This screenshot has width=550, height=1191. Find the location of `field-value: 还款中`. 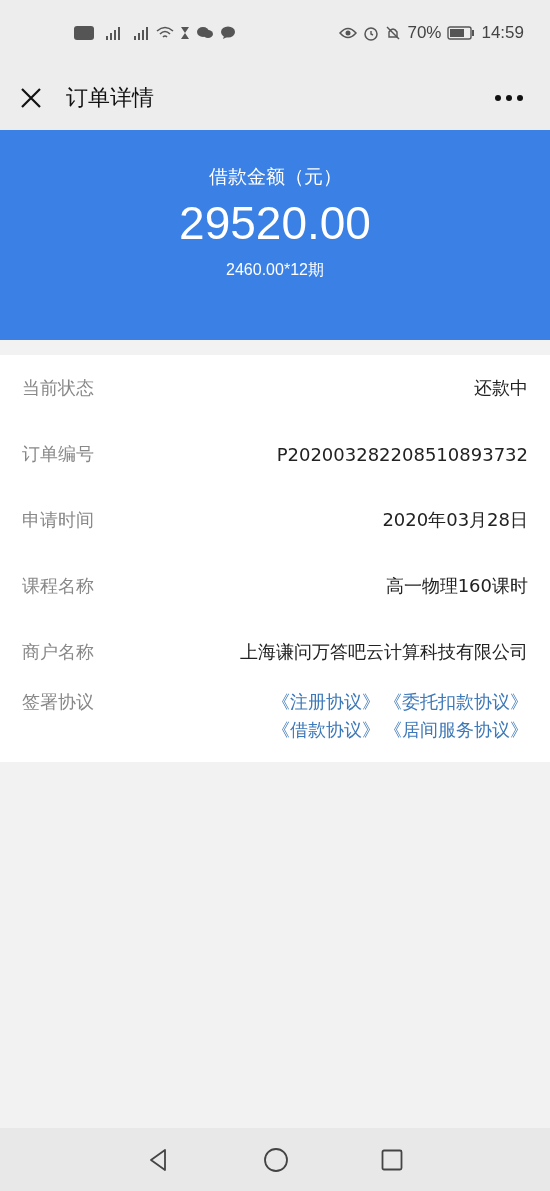

field-value: 还款中 is located at coordinates (501, 388).